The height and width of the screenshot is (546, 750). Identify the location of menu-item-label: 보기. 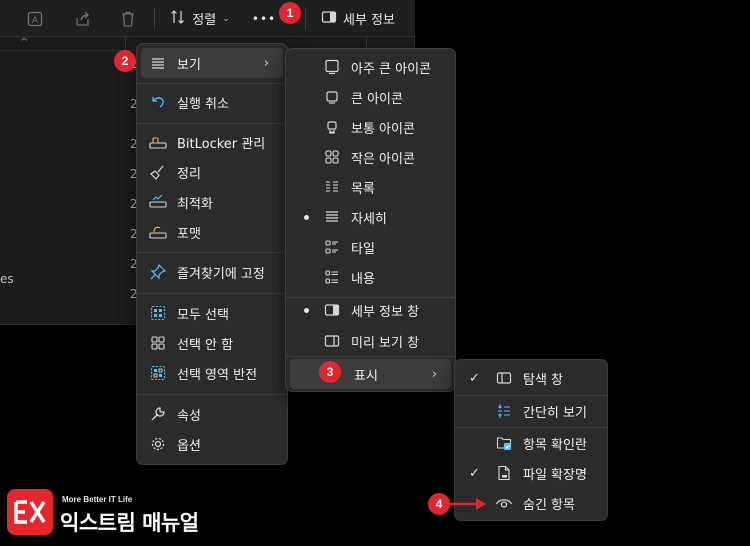
(189, 65).